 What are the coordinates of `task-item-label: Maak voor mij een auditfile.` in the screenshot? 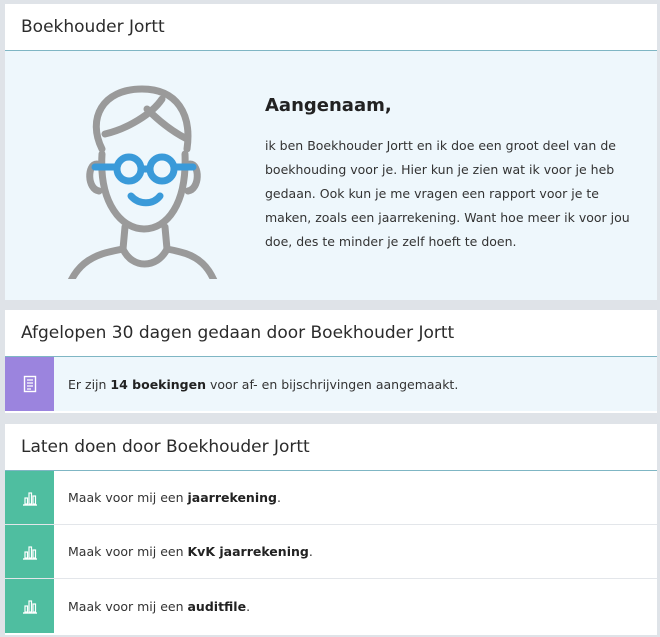 It's located at (152, 606).